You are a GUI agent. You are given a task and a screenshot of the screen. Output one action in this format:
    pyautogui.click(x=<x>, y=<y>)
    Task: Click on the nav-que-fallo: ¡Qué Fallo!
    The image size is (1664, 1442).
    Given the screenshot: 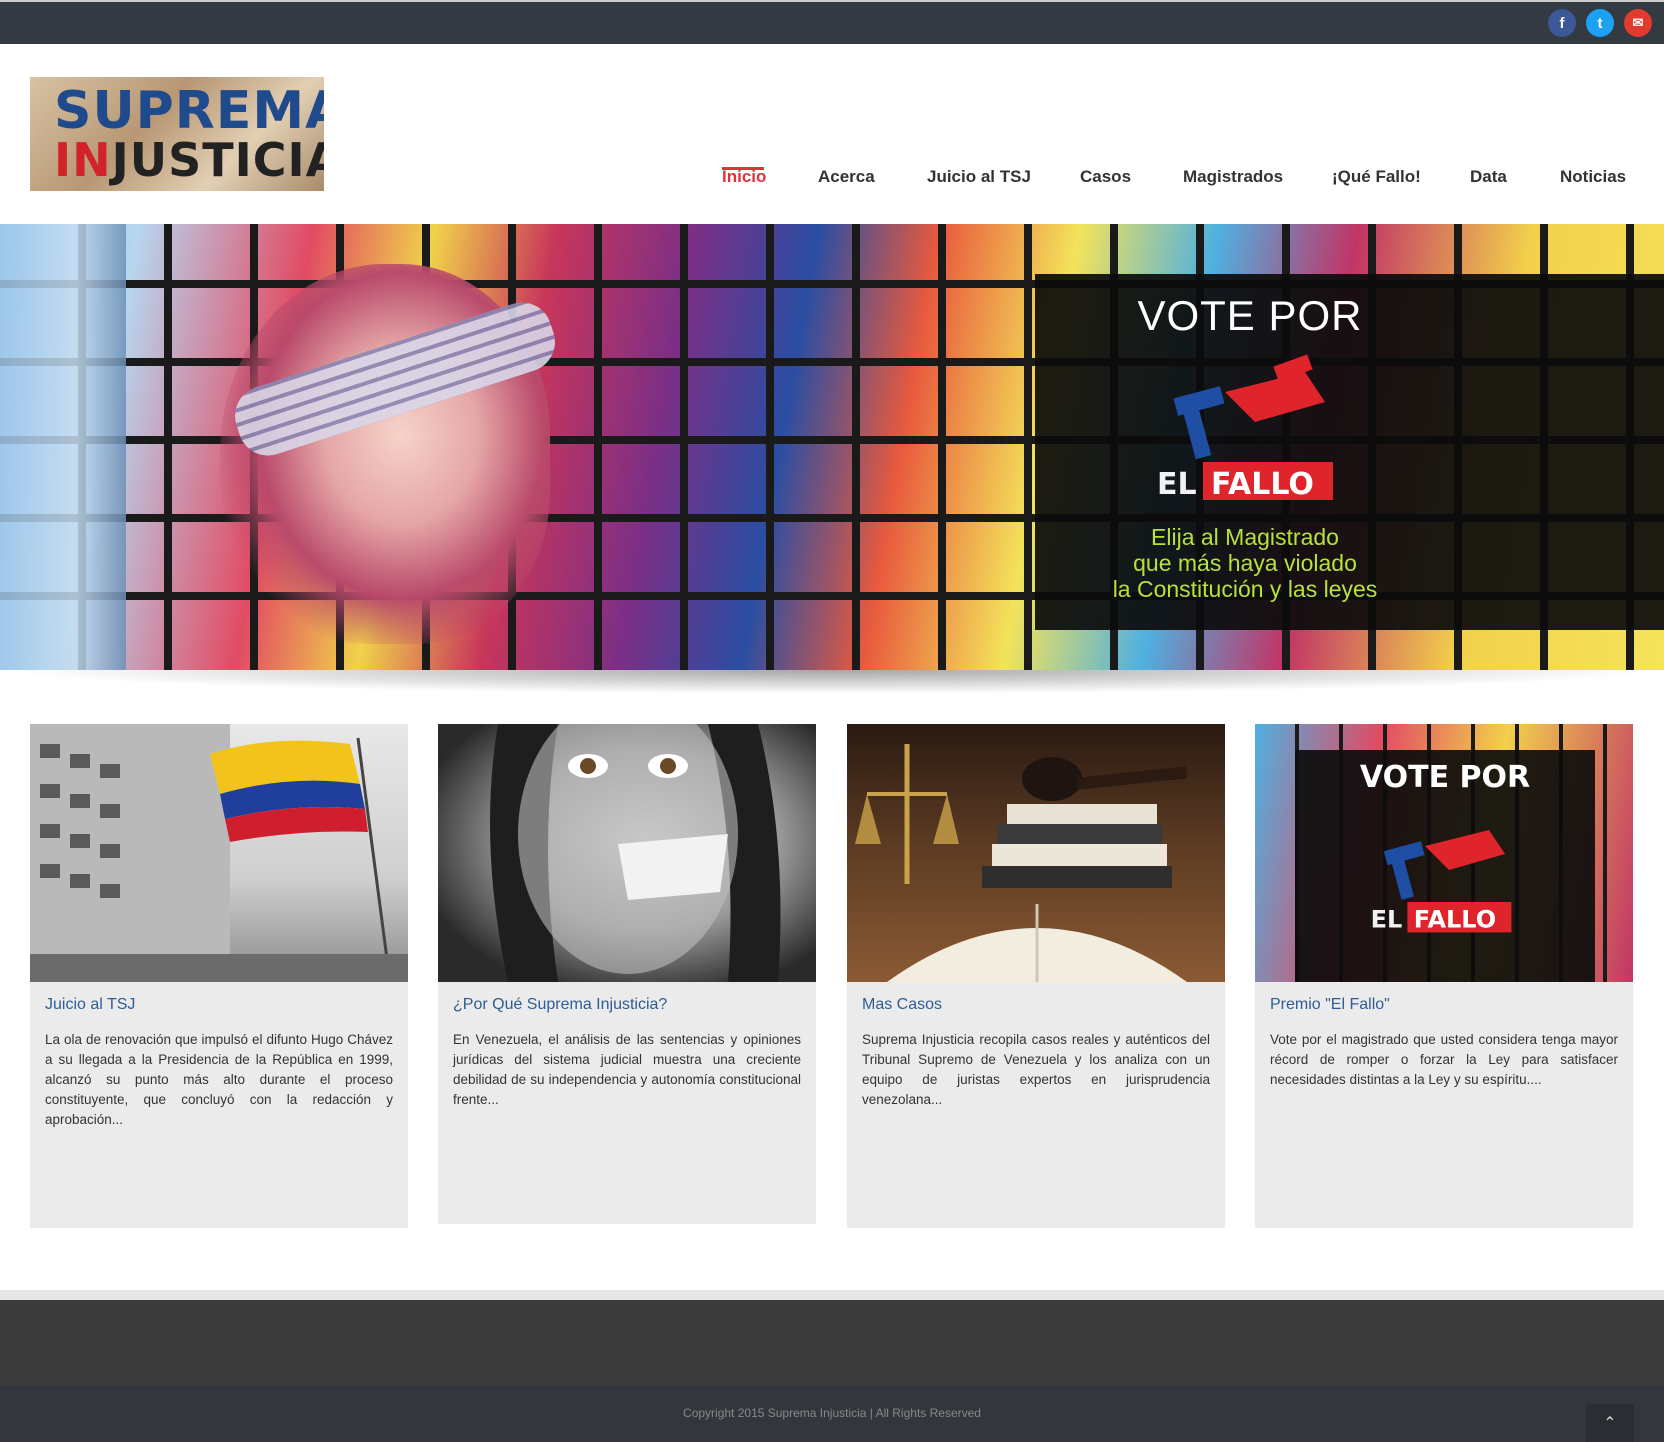 What is the action you would take?
    pyautogui.click(x=1376, y=177)
    